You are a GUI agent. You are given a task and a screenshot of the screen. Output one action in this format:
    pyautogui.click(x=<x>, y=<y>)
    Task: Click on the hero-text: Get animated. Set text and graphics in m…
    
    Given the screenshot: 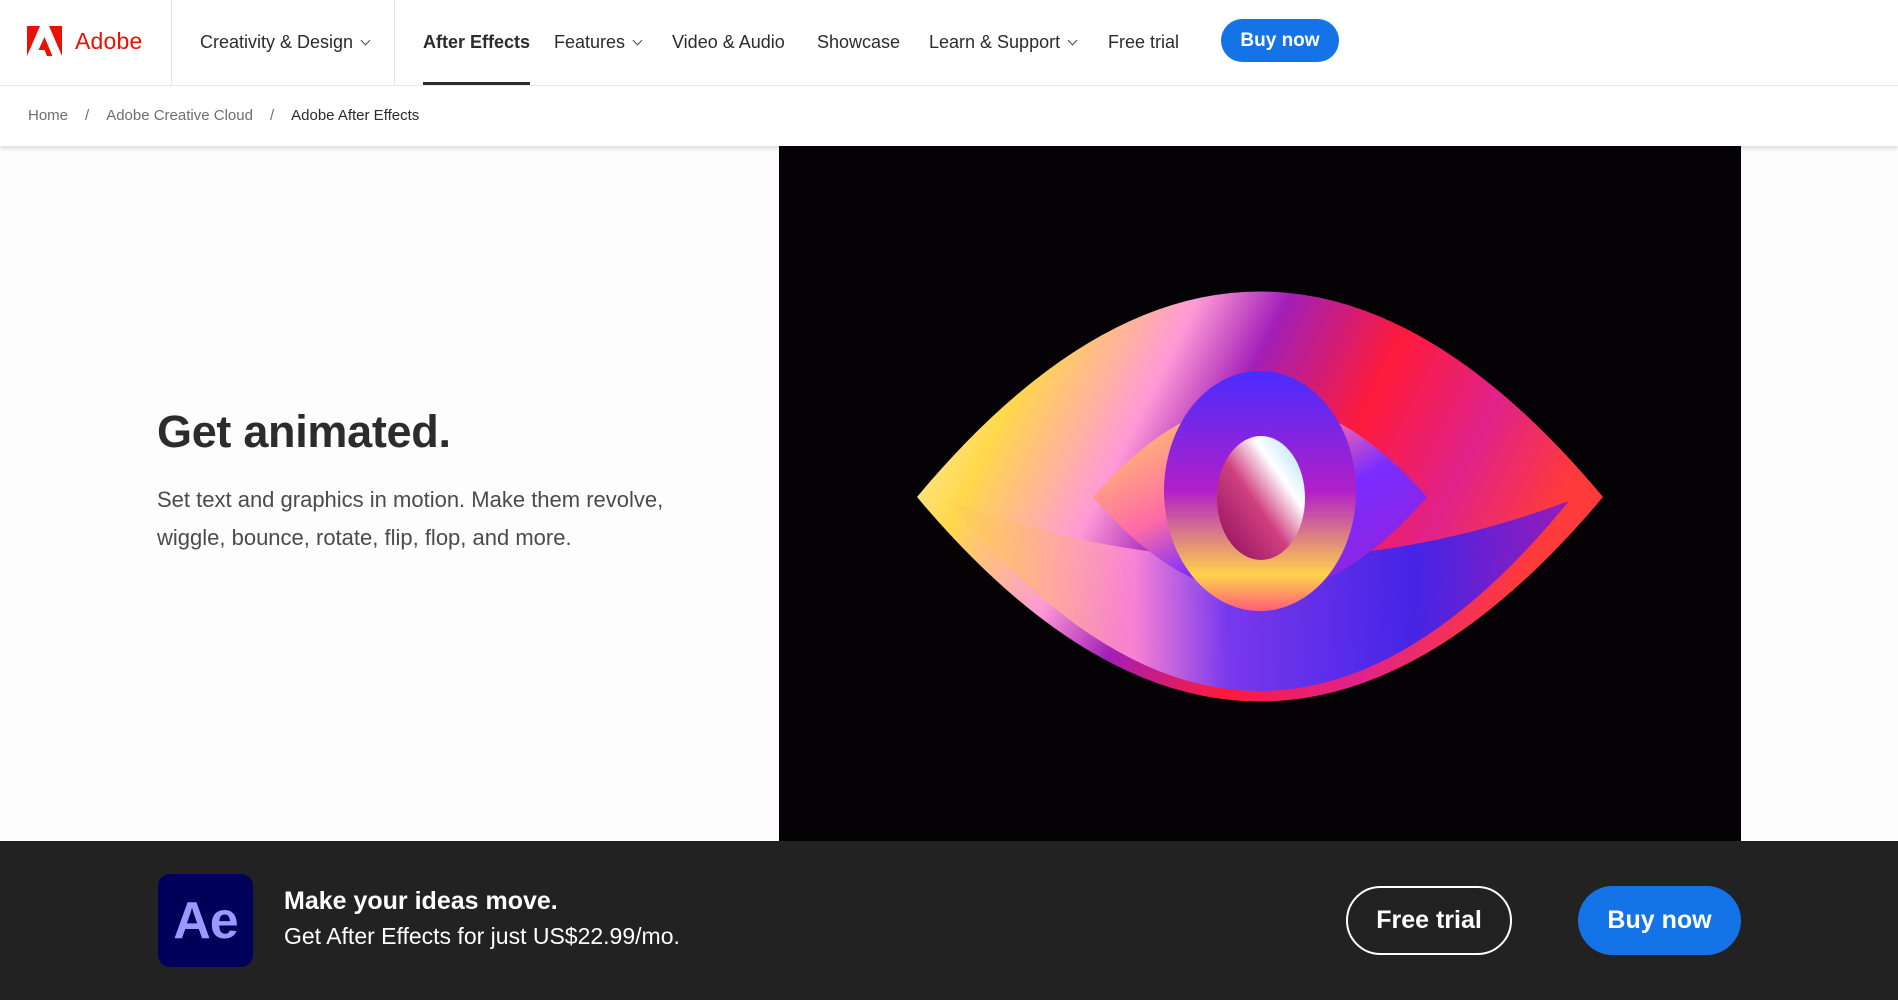 What is the action you would take?
    pyautogui.click(x=437, y=481)
    